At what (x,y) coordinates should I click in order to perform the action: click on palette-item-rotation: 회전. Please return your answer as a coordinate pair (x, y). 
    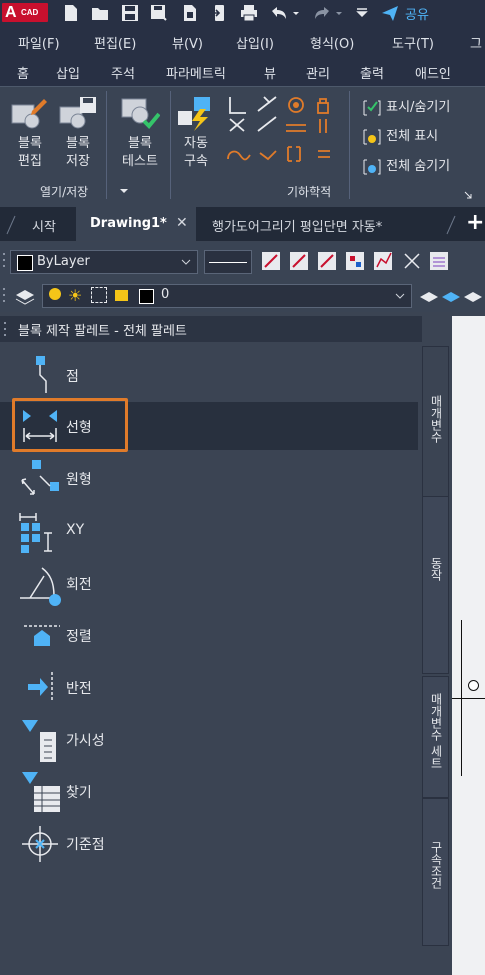
    Looking at the image, I should click on (209, 584).